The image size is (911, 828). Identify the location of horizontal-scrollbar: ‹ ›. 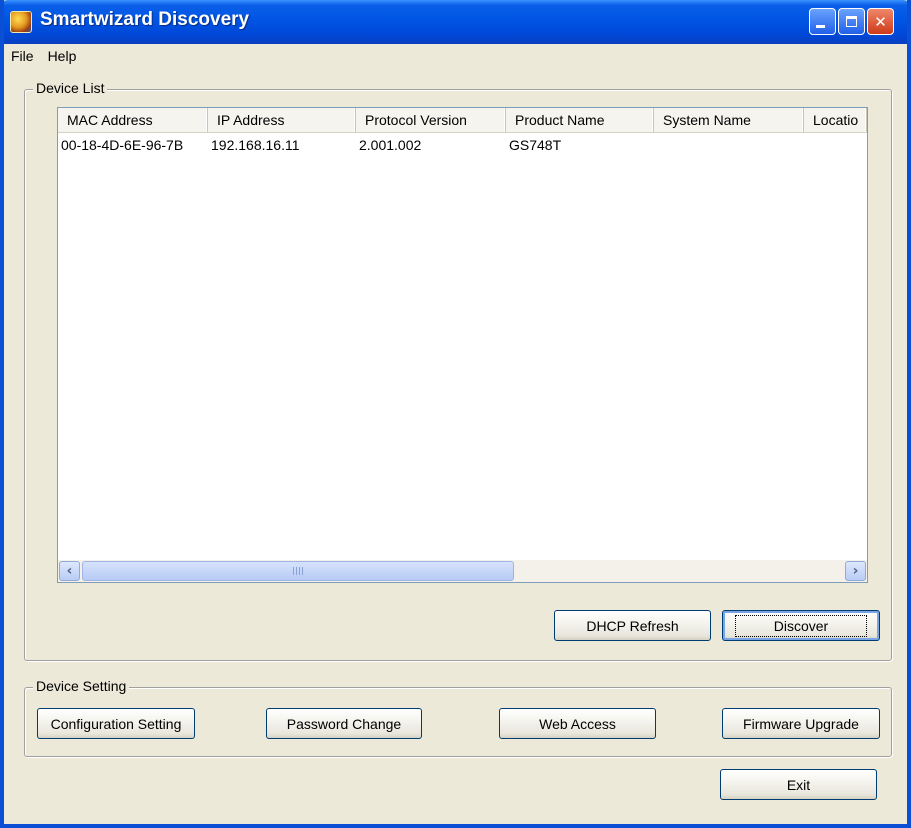
(462, 571).